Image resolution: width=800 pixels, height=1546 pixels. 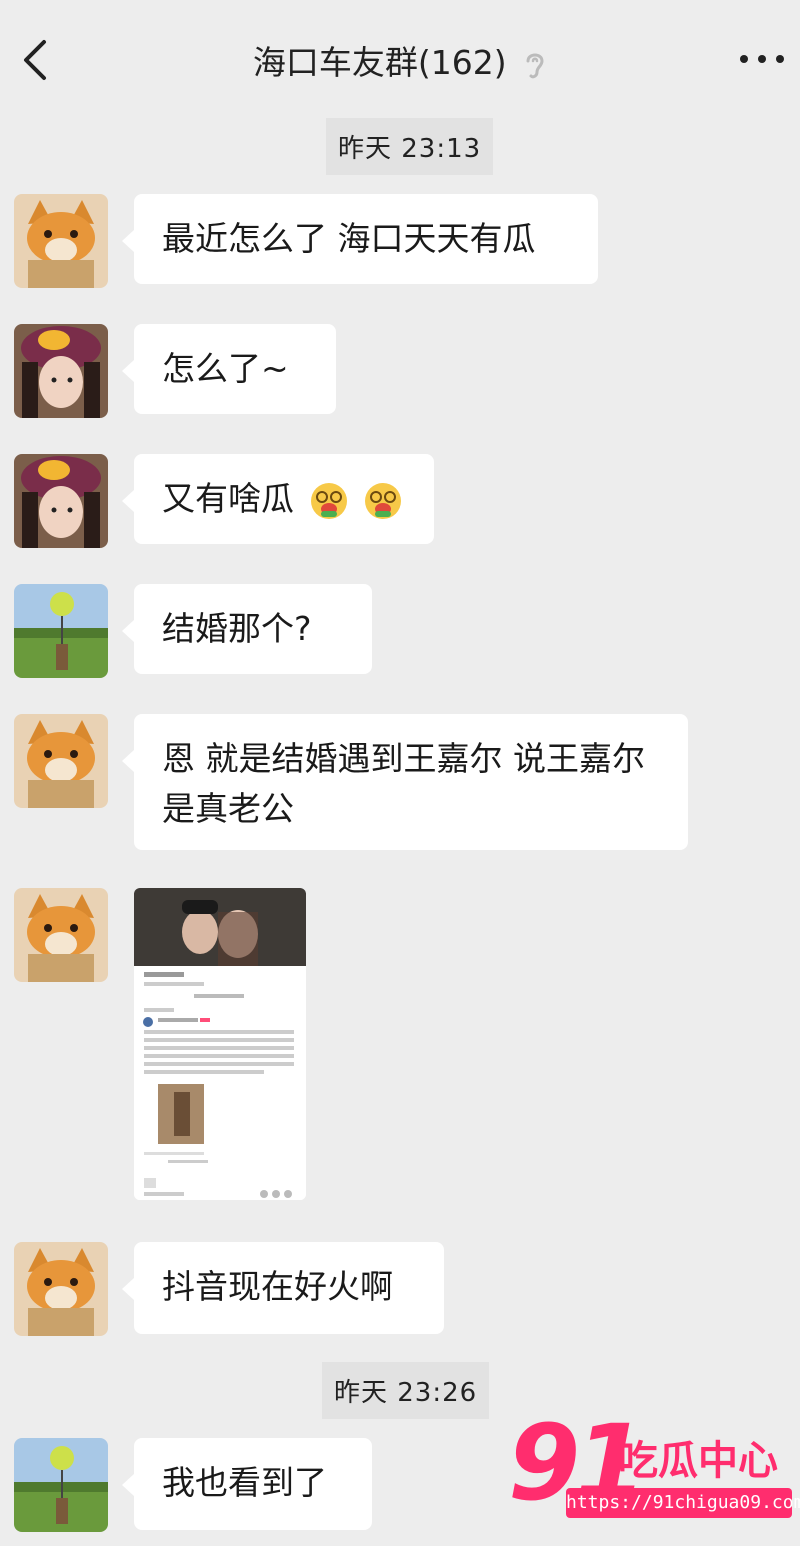 I want to click on screenshot-thumbnail, so click(x=220, y=1044).